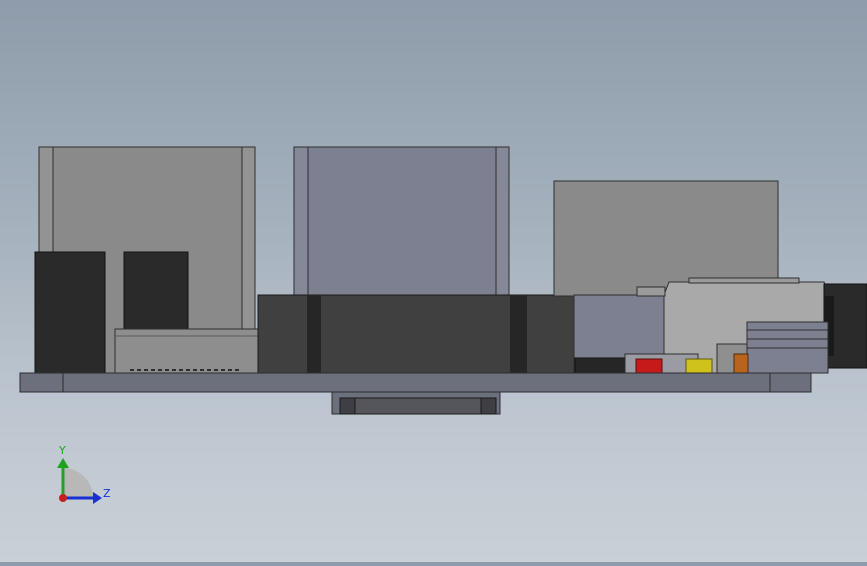 This screenshot has width=867, height=566. Describe the element at coordinates (84, 474) in the screenshot. I see `coordinate-triad: Y Z` at that location.